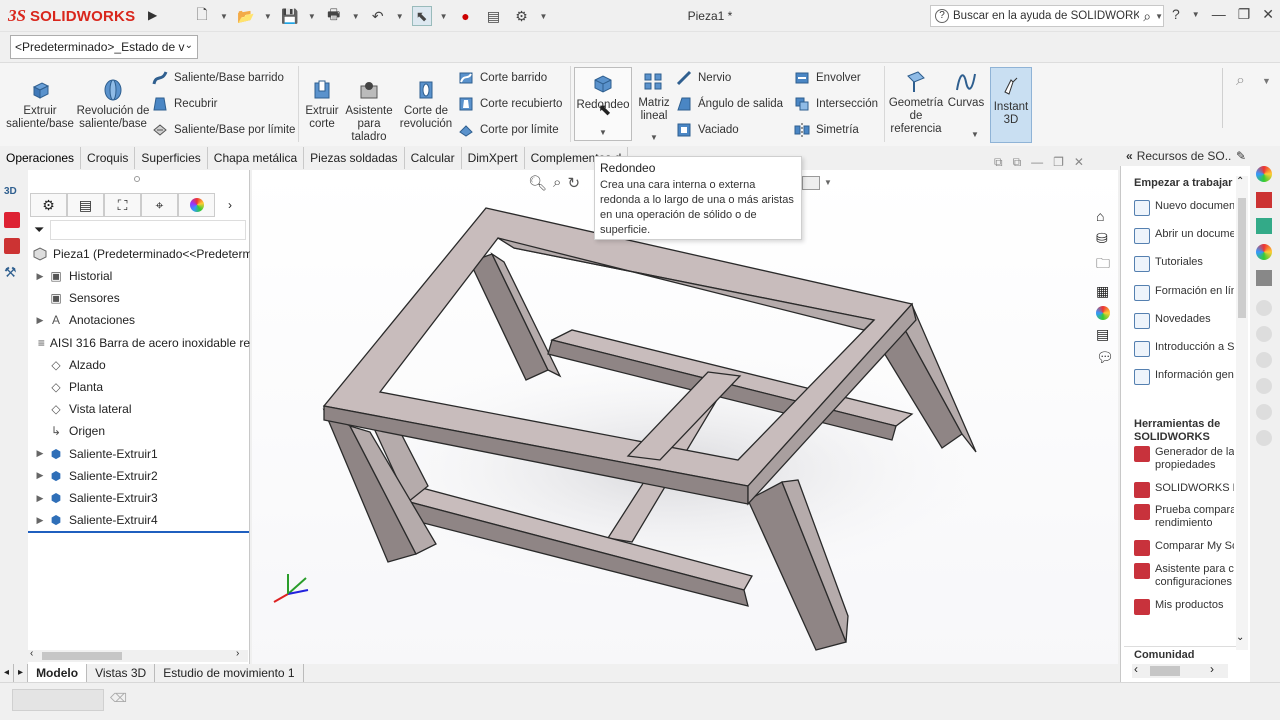  Describe the element at coordinates (1242, 413) in the screenshot. I see `task-pane-vscroll: ⌃ ⌄` at that location.